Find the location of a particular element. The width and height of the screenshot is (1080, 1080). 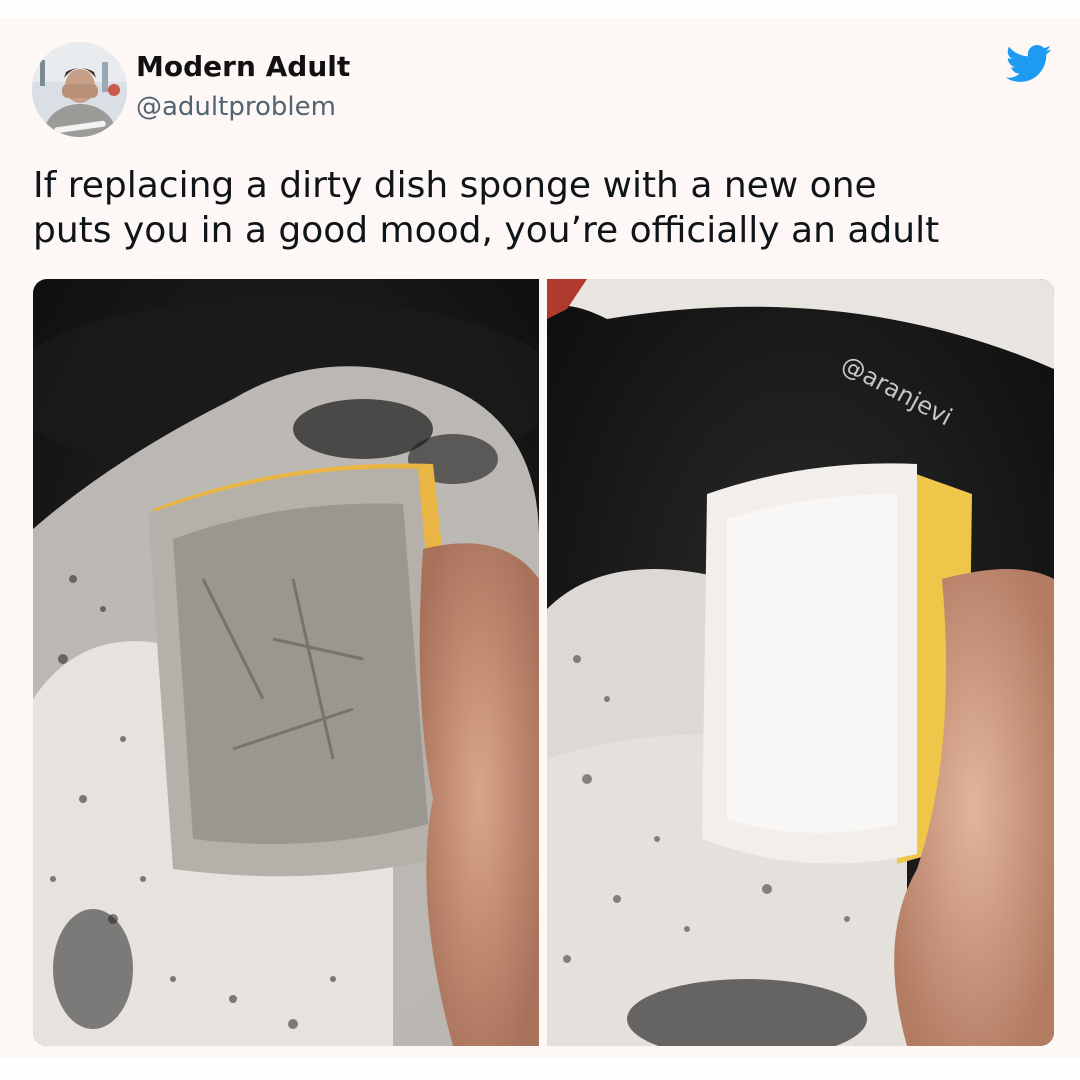

display-name: Modern Adult is located at coordinates (243, 66).